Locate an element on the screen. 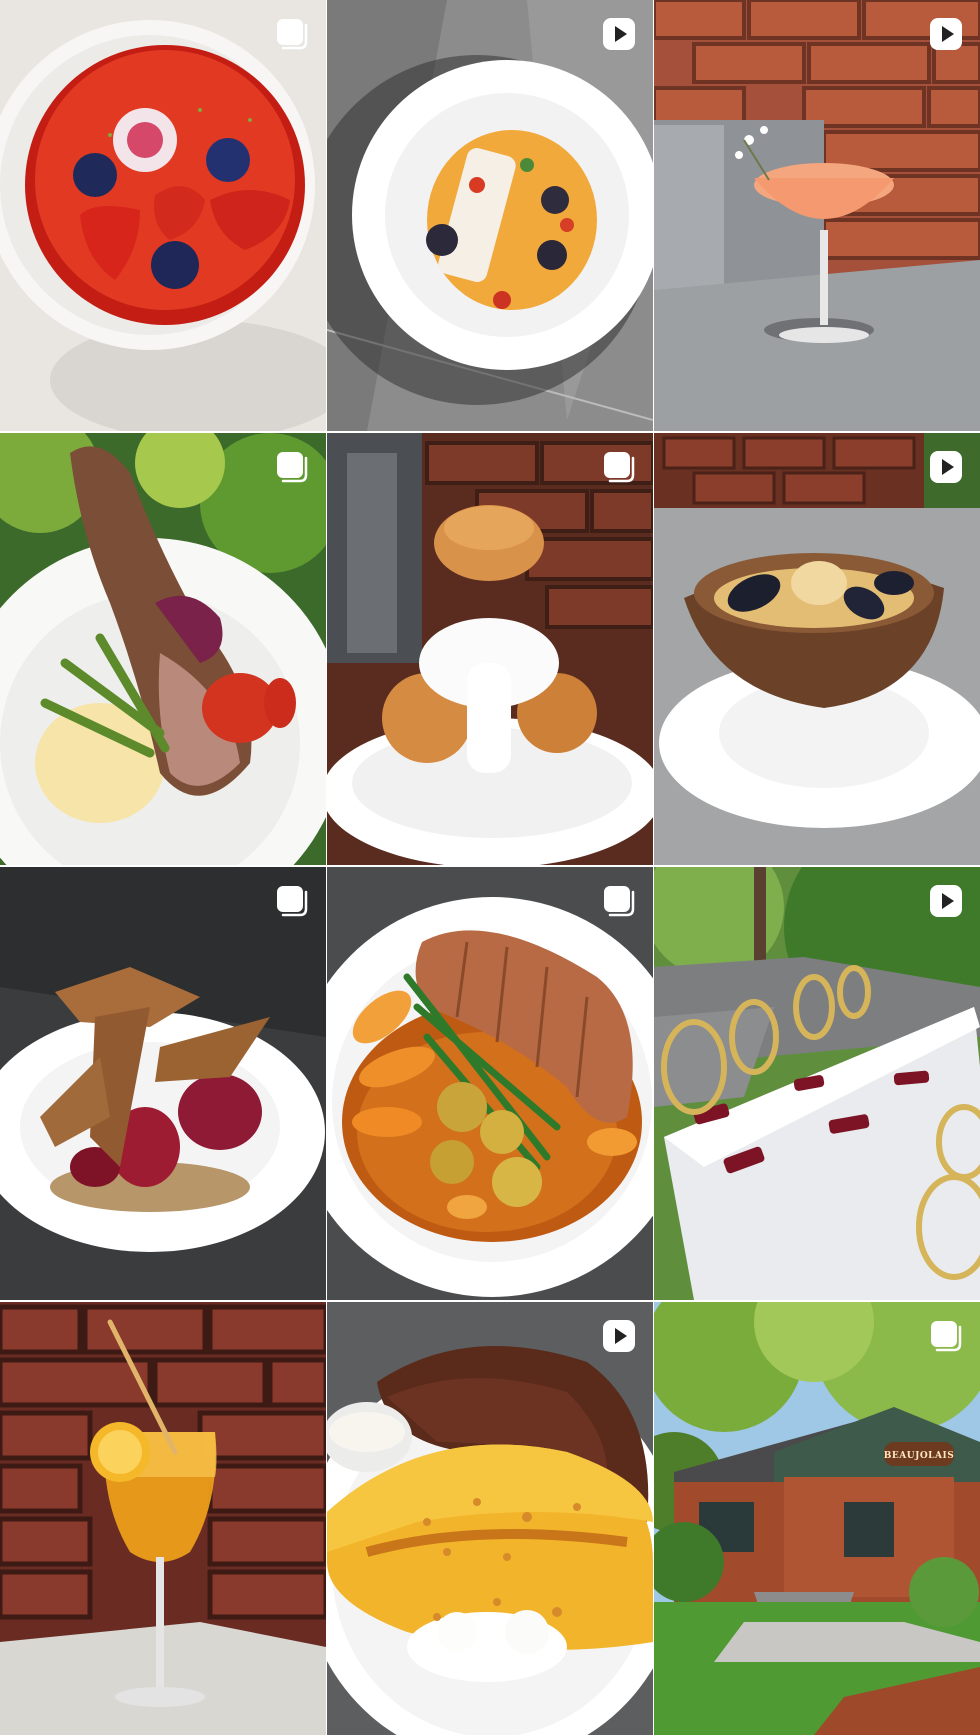  post-tile-choux-pastry is located at coordinates (490, 649).